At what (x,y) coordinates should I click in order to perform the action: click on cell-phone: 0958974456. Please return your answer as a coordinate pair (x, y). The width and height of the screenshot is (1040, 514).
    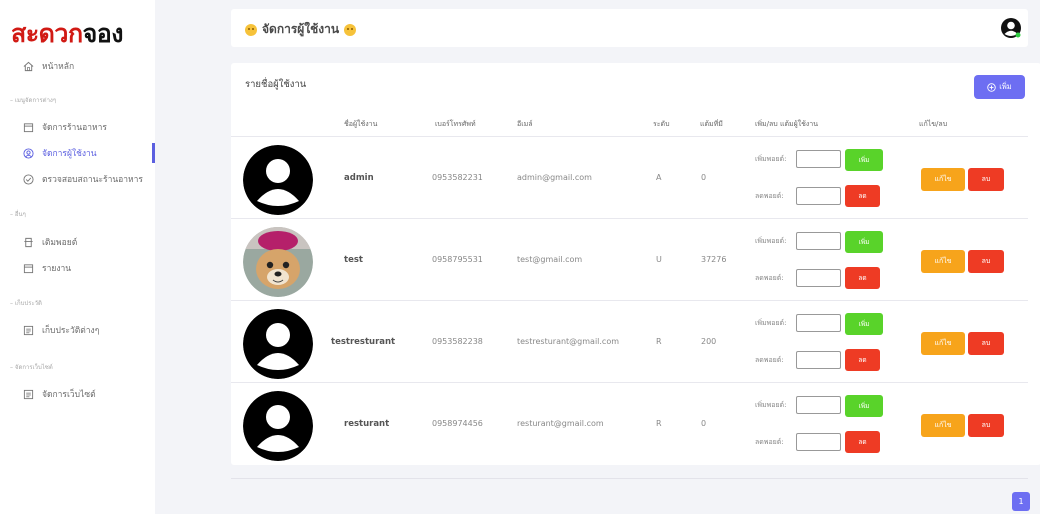
    Looking at the image, I should click on (457, 423).